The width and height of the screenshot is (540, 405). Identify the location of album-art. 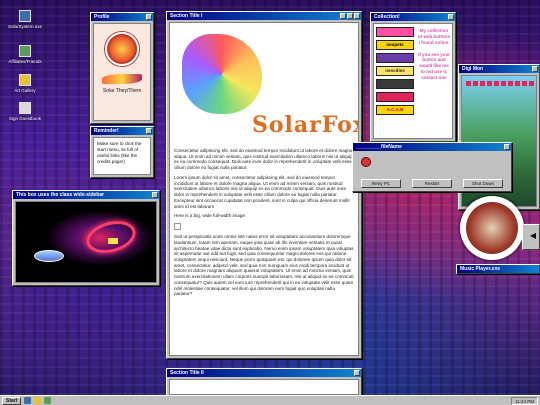
(492, 228).